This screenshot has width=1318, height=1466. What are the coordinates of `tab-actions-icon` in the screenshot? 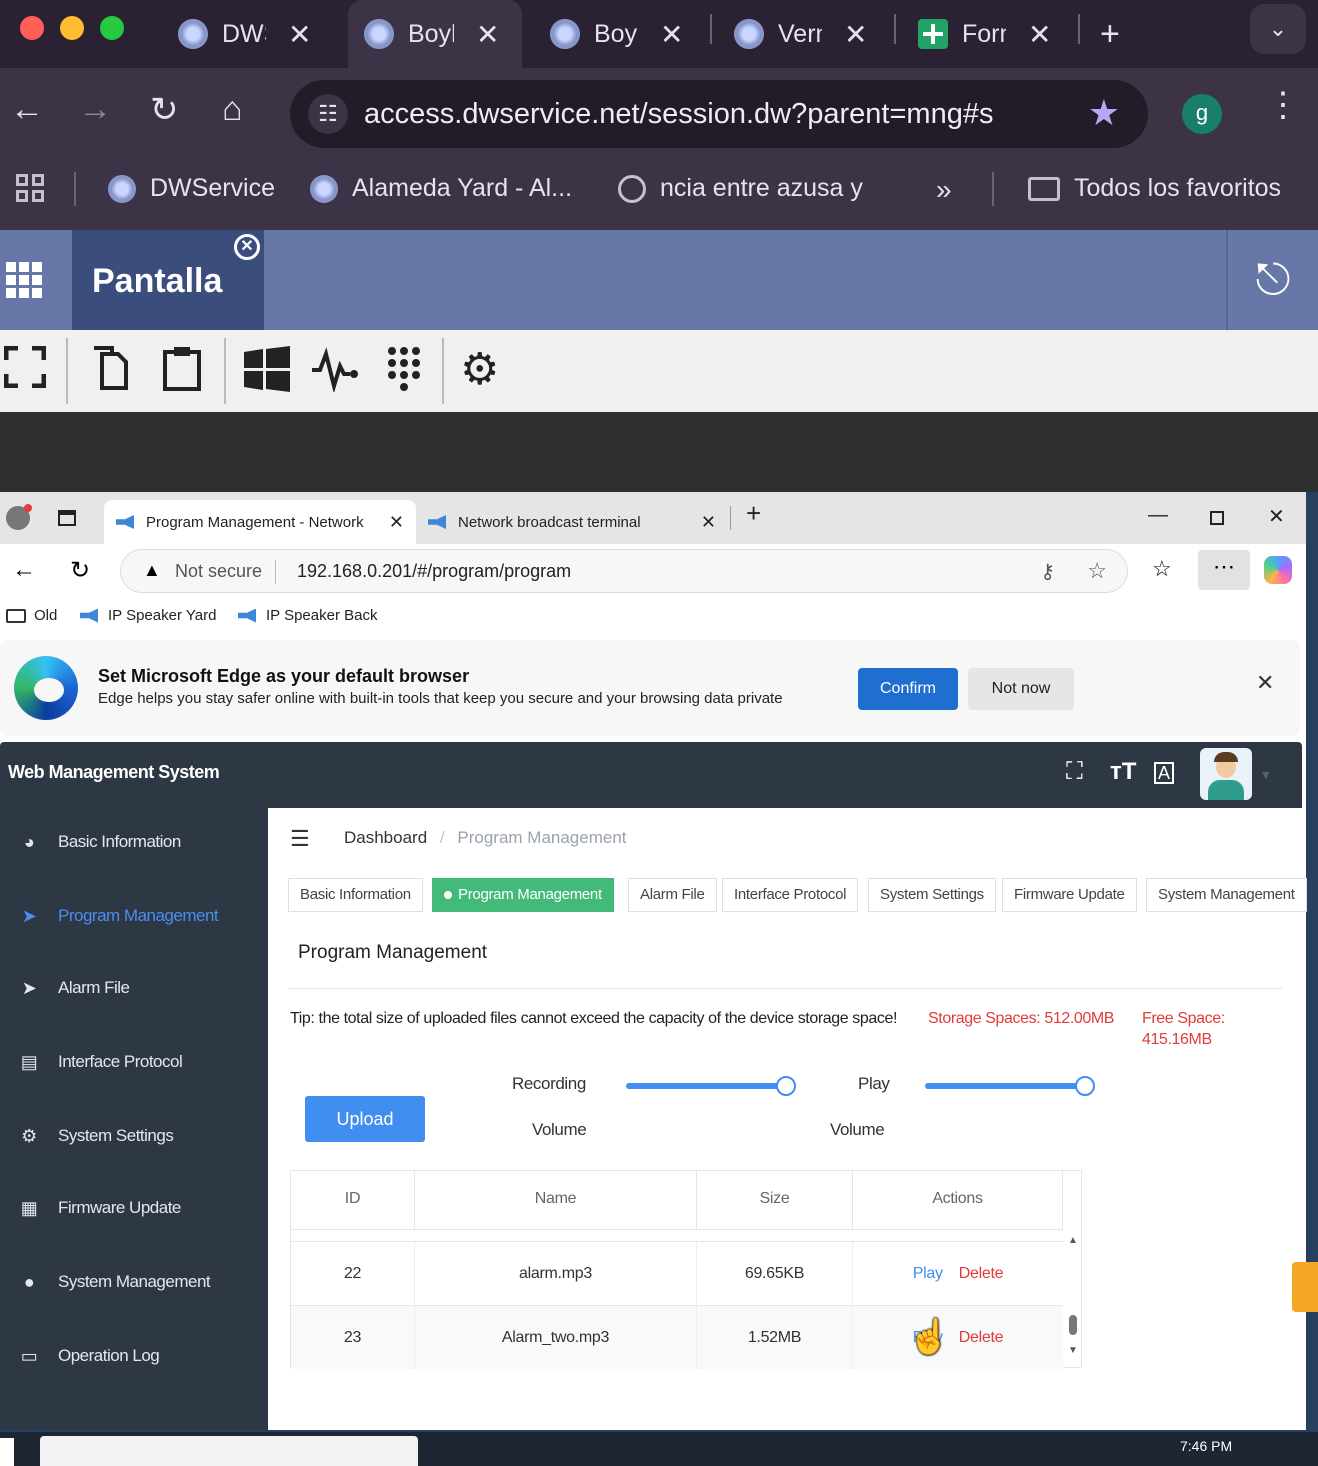 It's located at (67, 518).